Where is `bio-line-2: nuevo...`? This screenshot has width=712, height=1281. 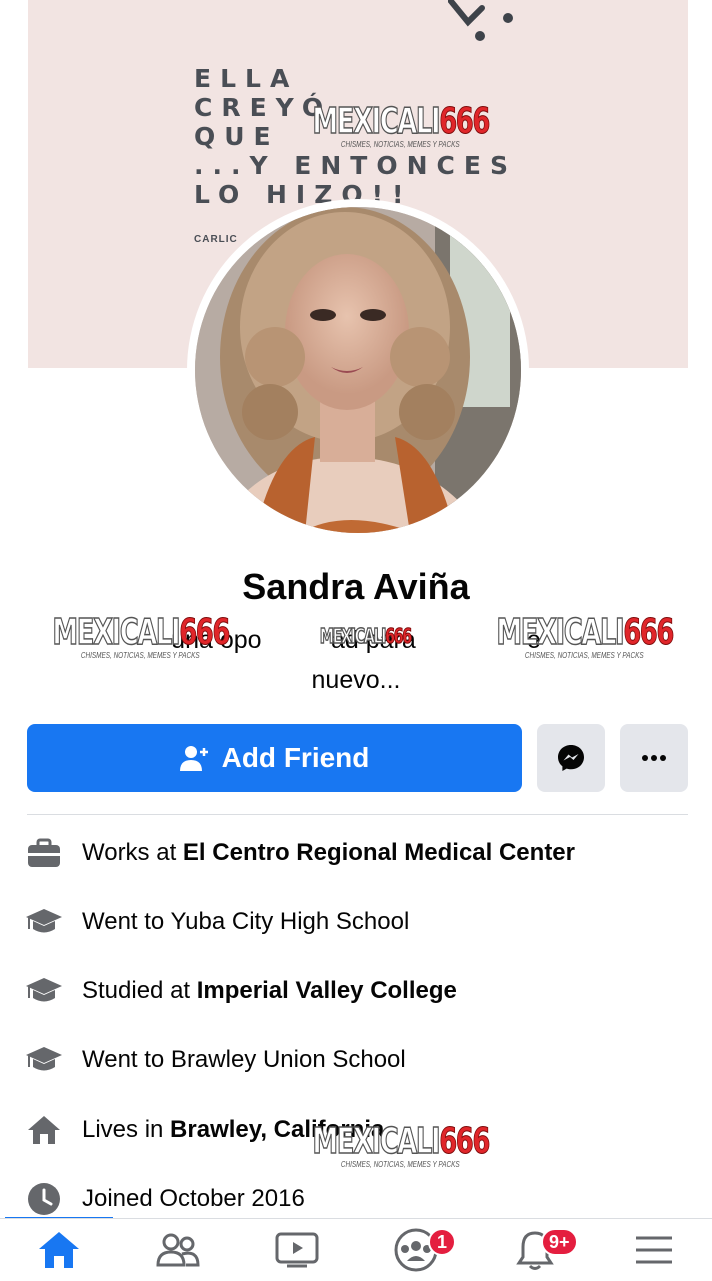 bio-line-2: nuevo... is located at coordinates (356, 680).